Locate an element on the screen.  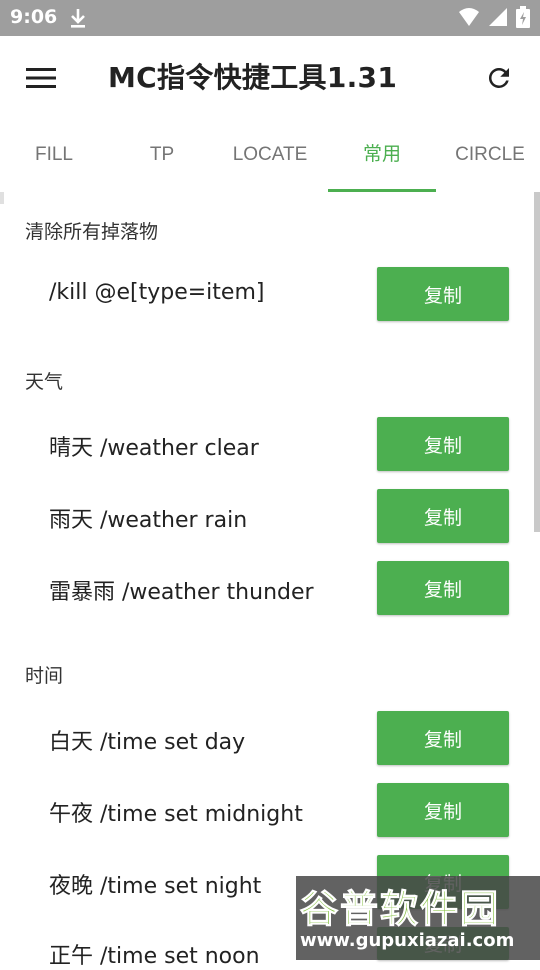
tab-common-label: 常用 is located at coordinates (381, 154).